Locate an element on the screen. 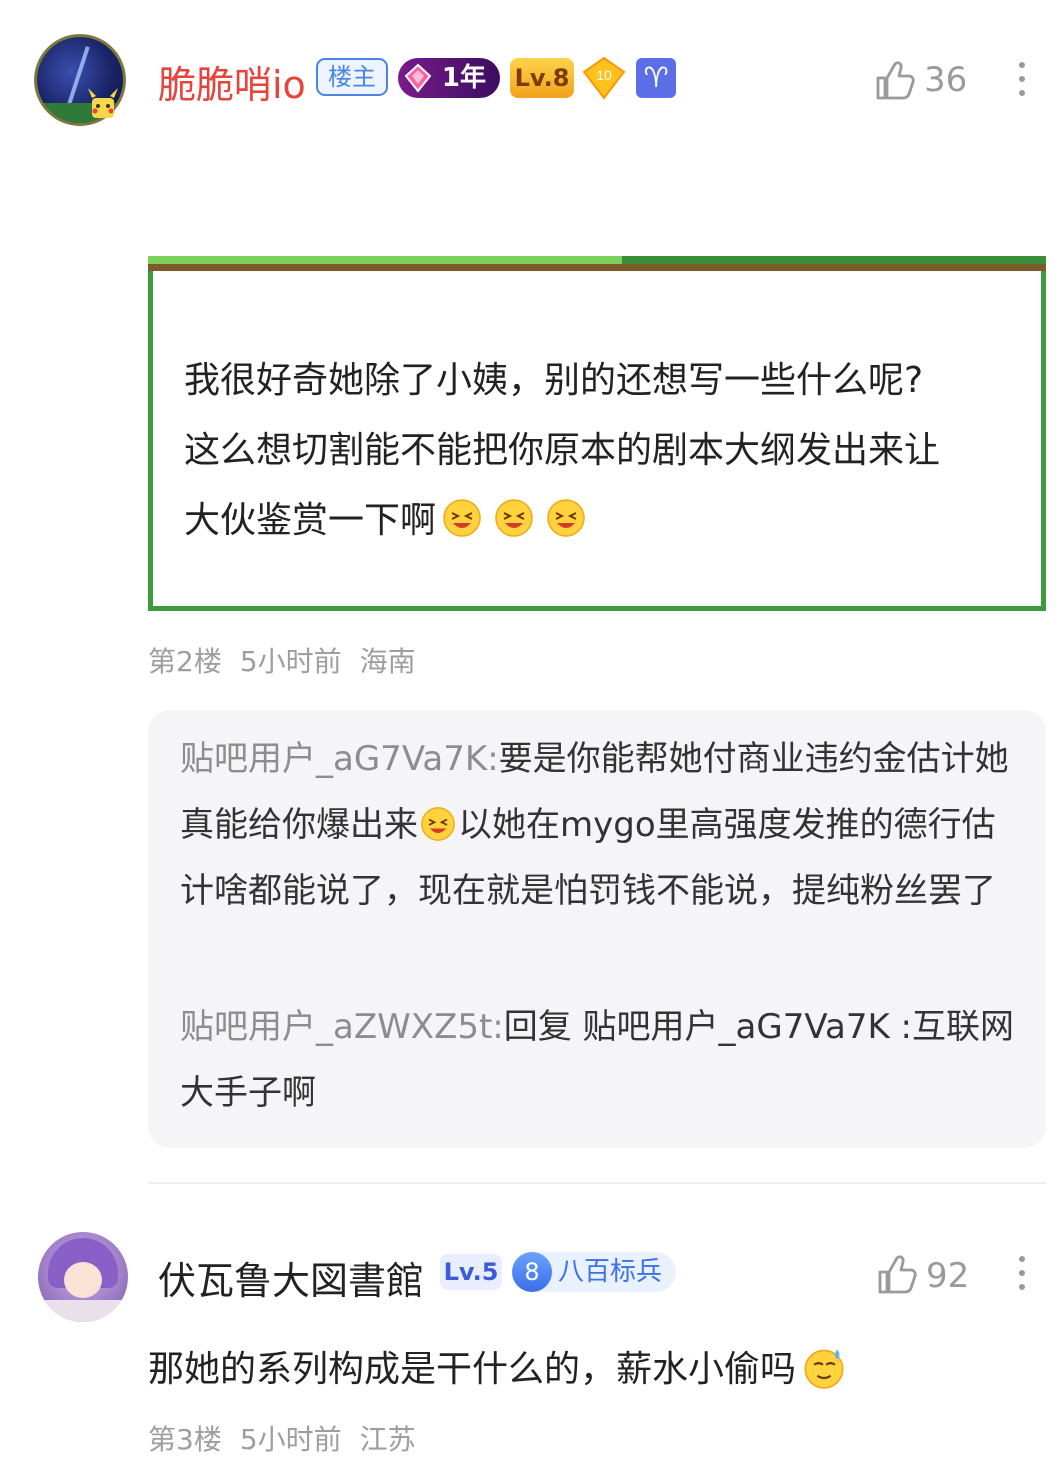 This screenshot has width=1060, height=1478. floor-label: 第3楼 is located at coordinates (185, 1439).